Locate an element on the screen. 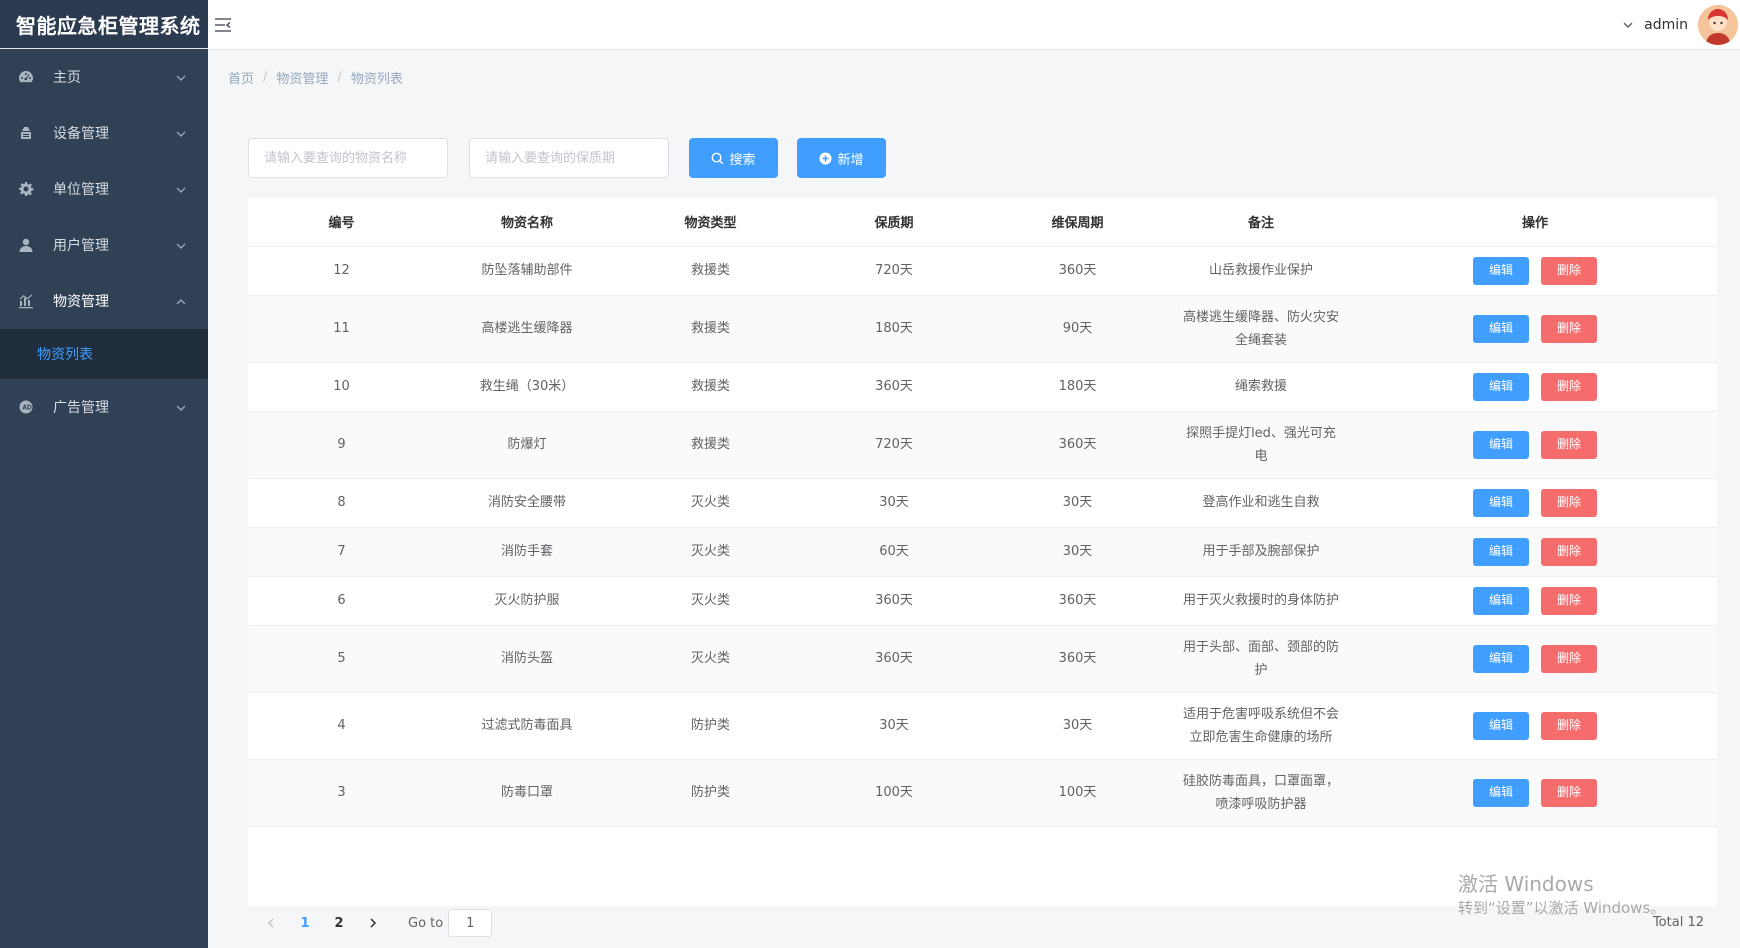 This screenshot has height=948, width=1740. breadcrumb-home: 首页 is located at coordinates (241, 77).